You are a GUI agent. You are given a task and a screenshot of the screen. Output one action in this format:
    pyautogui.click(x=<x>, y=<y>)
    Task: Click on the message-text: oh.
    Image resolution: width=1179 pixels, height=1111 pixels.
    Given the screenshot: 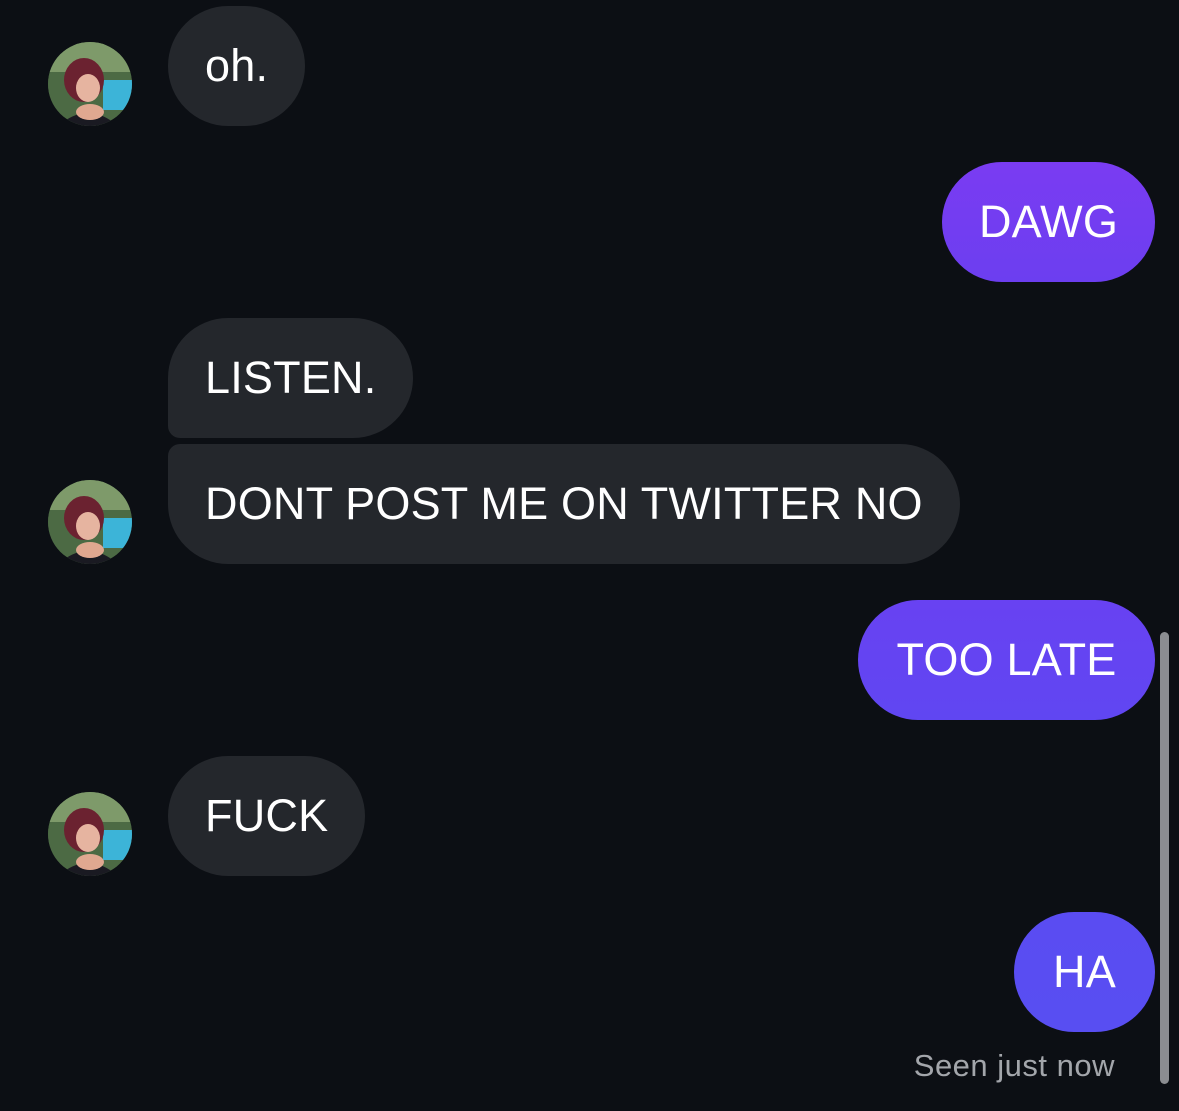 What is the action you would take?
    pyautogui.click(x=237, y=65)
    